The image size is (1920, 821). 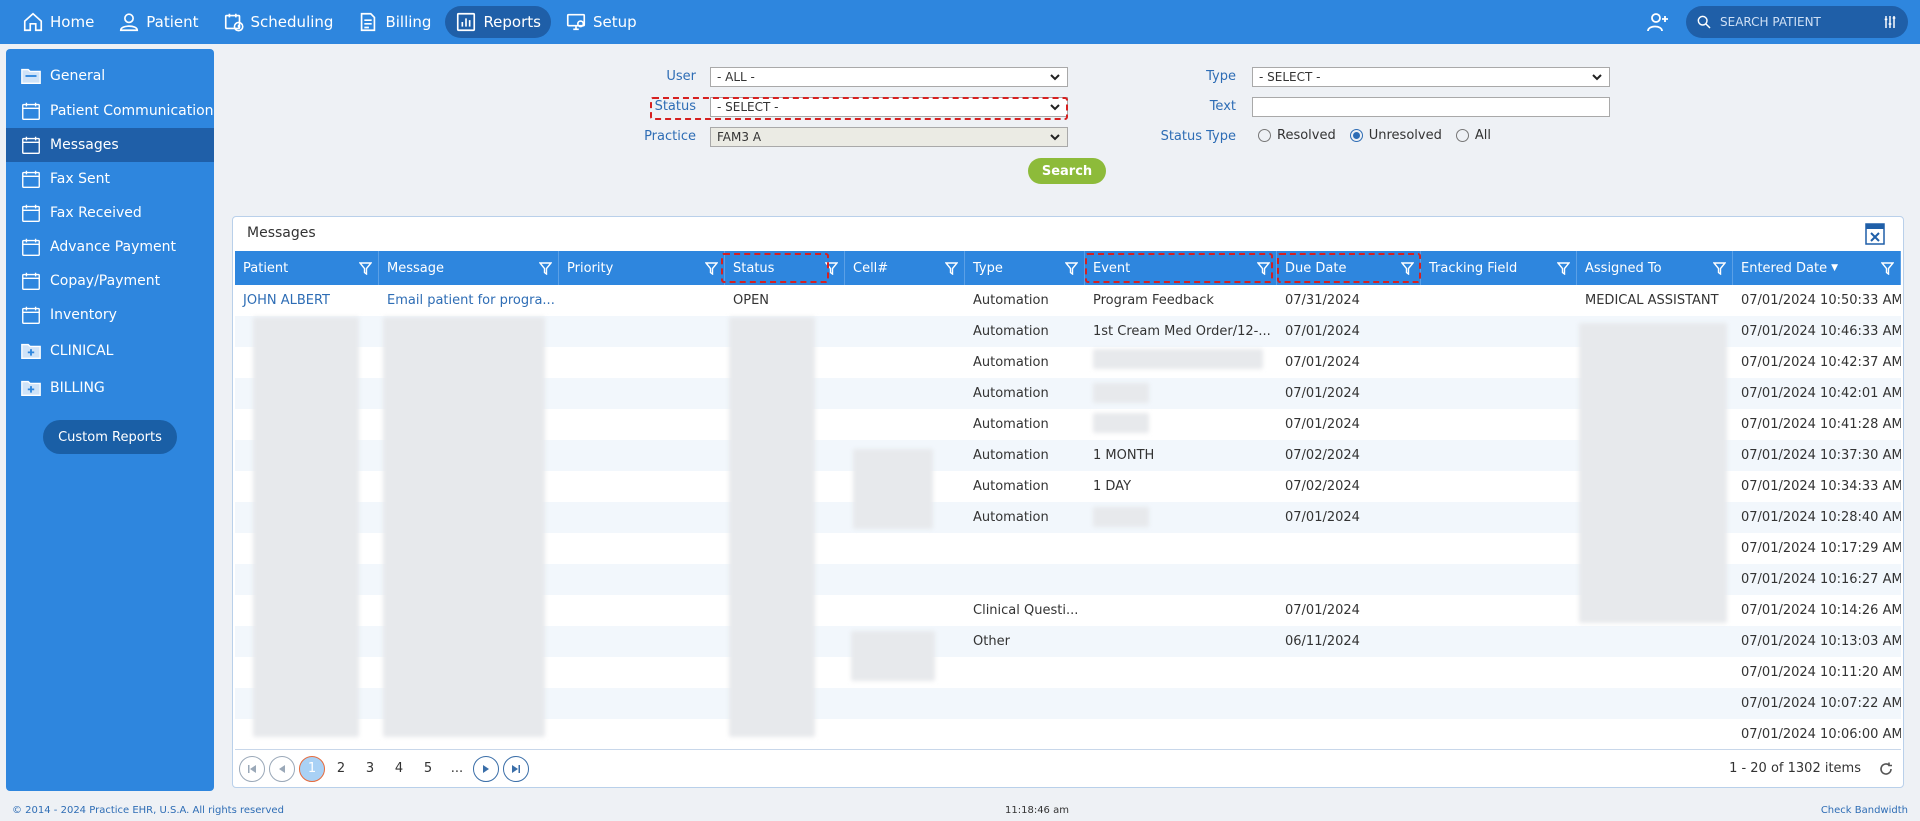 I want to click on home-icon, so click(x=33, y=22).